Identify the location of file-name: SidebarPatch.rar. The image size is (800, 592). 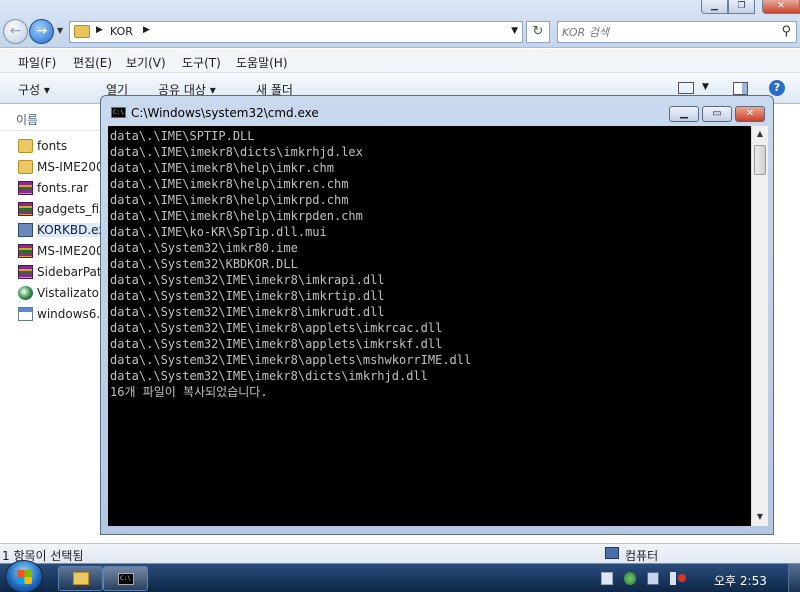
(69, 272).